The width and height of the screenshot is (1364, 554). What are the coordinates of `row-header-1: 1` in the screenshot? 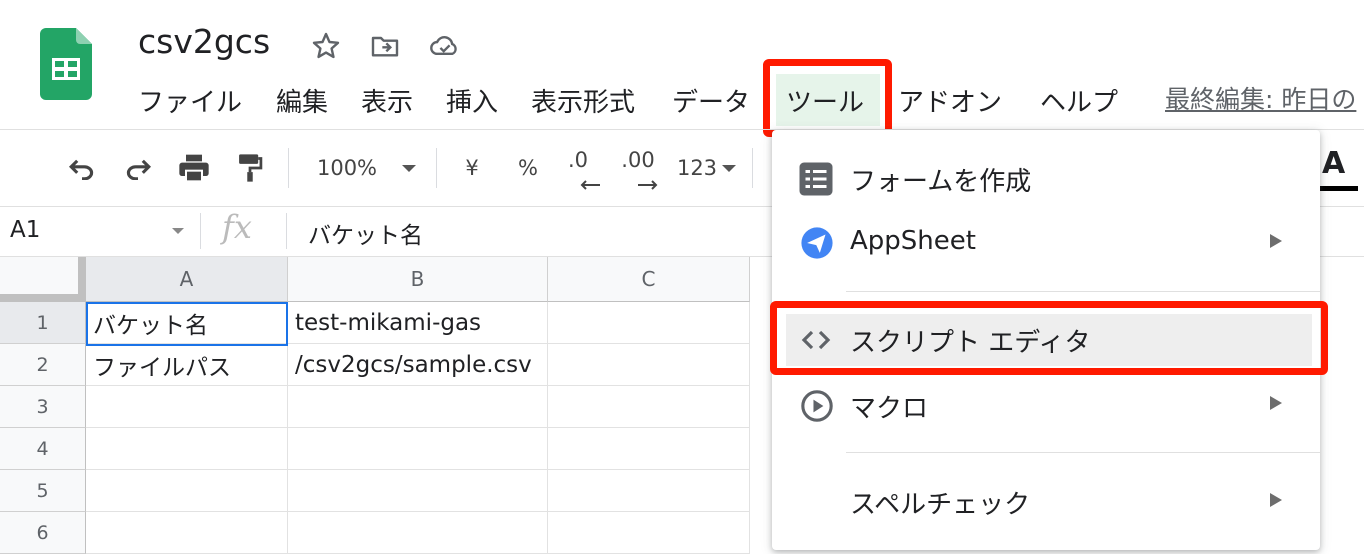 It's located at (43, 323).